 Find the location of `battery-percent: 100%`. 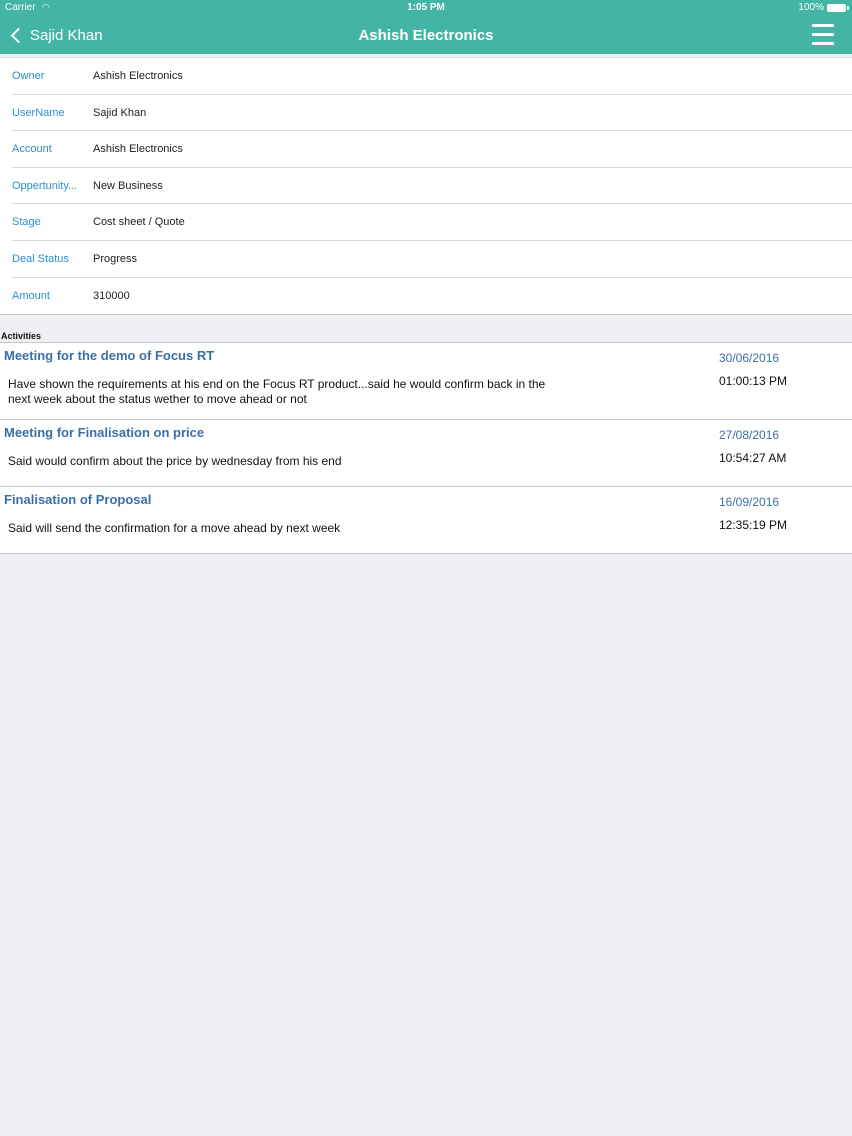

battery-percent: 100% is located at coordinates (811, 7).